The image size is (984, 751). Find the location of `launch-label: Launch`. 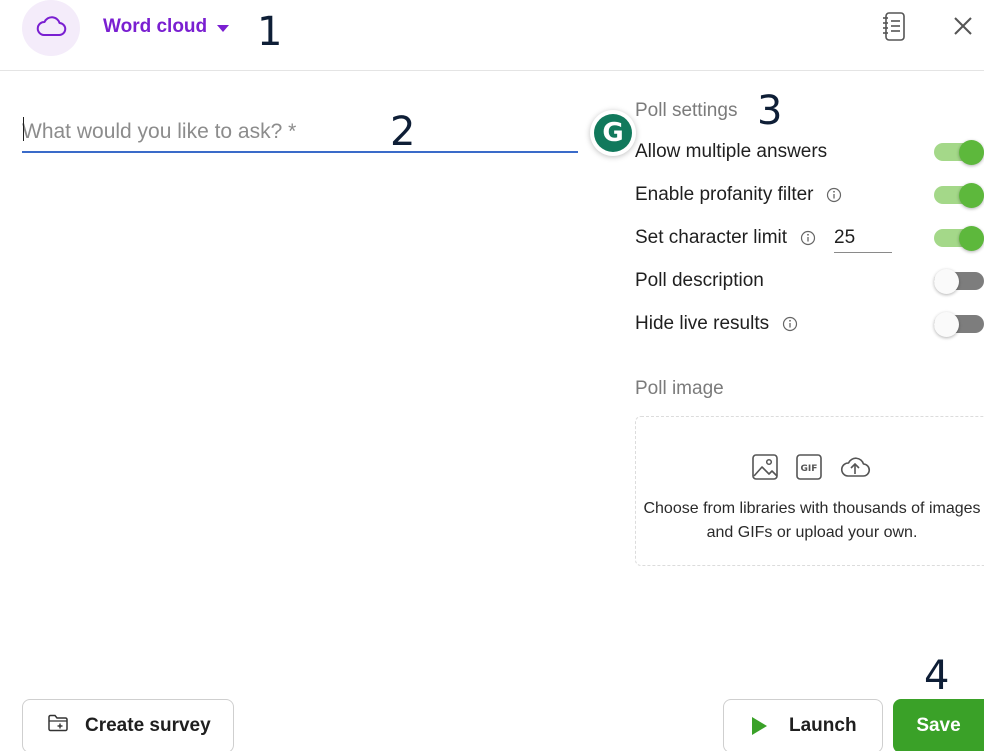

launch-label: Launch is located at coordinates (823, 725).